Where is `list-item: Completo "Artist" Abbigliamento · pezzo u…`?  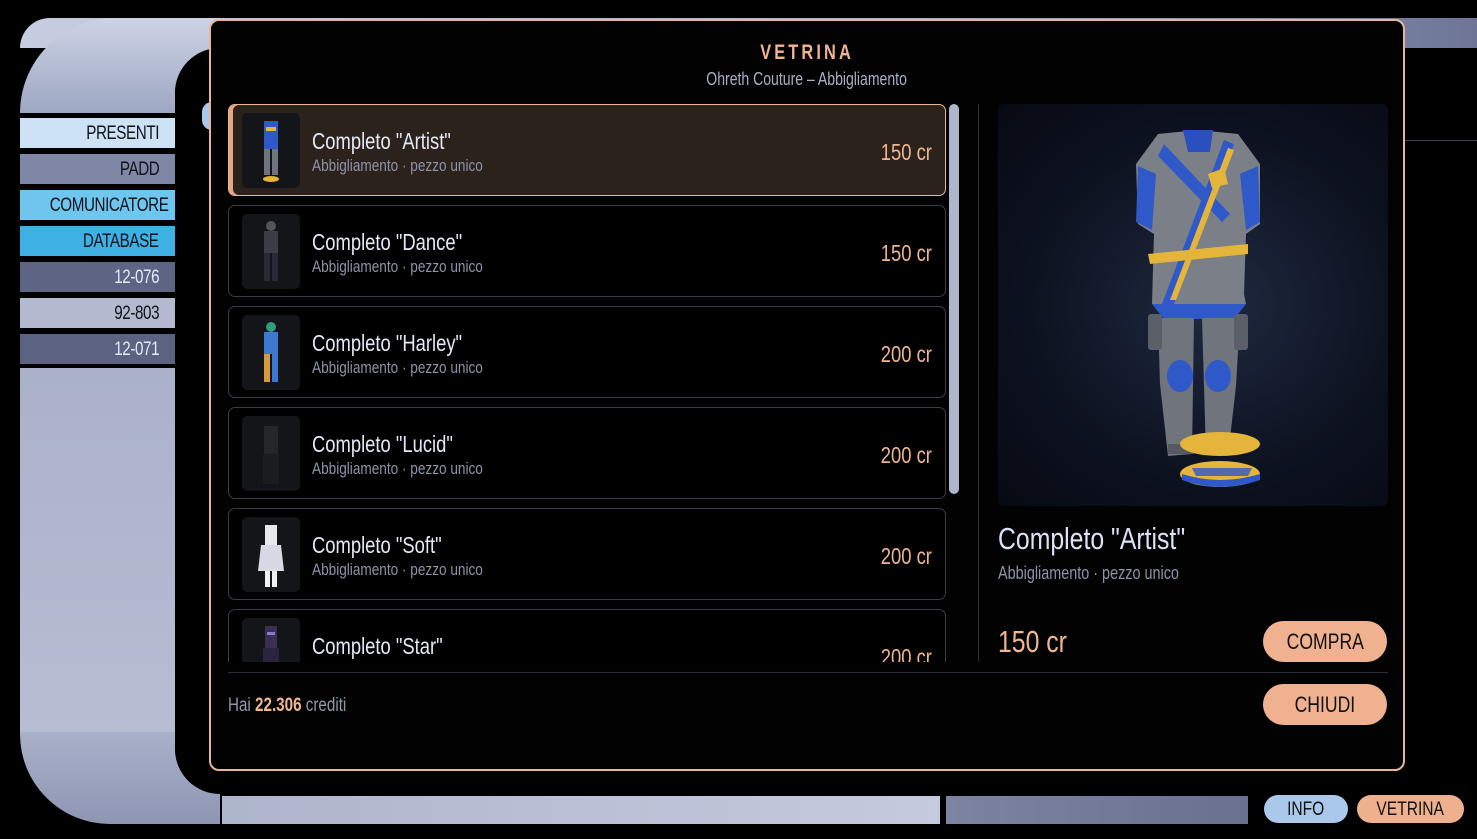
list-item: Completo "Artist" Abbigliamento · pezzo u… is located at coordinates (587, 150).